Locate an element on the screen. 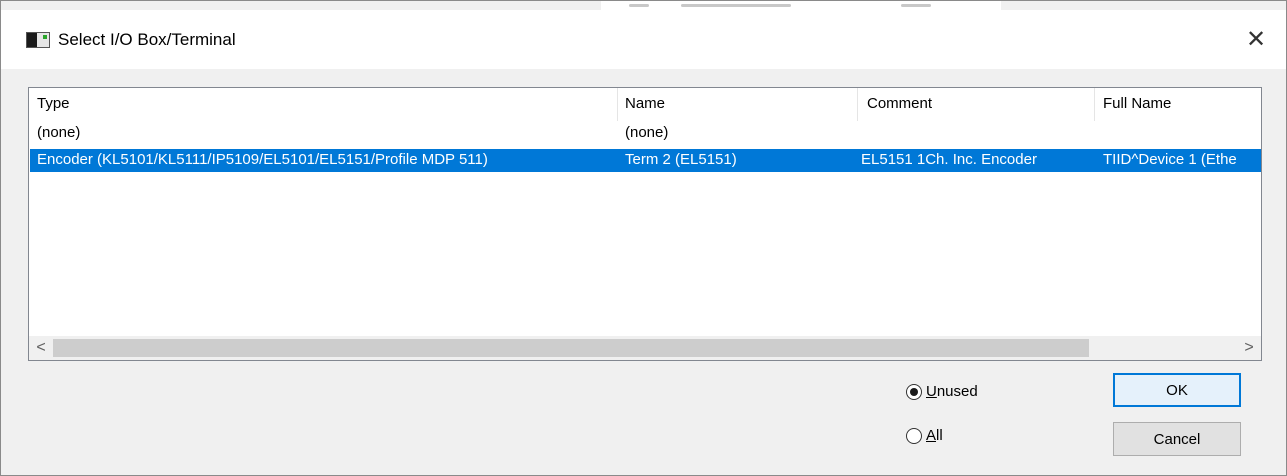 The width and height of the screenshot is (1287, 476). list-header: Type Name Comment Full Name is located at coordinates (645, 104).